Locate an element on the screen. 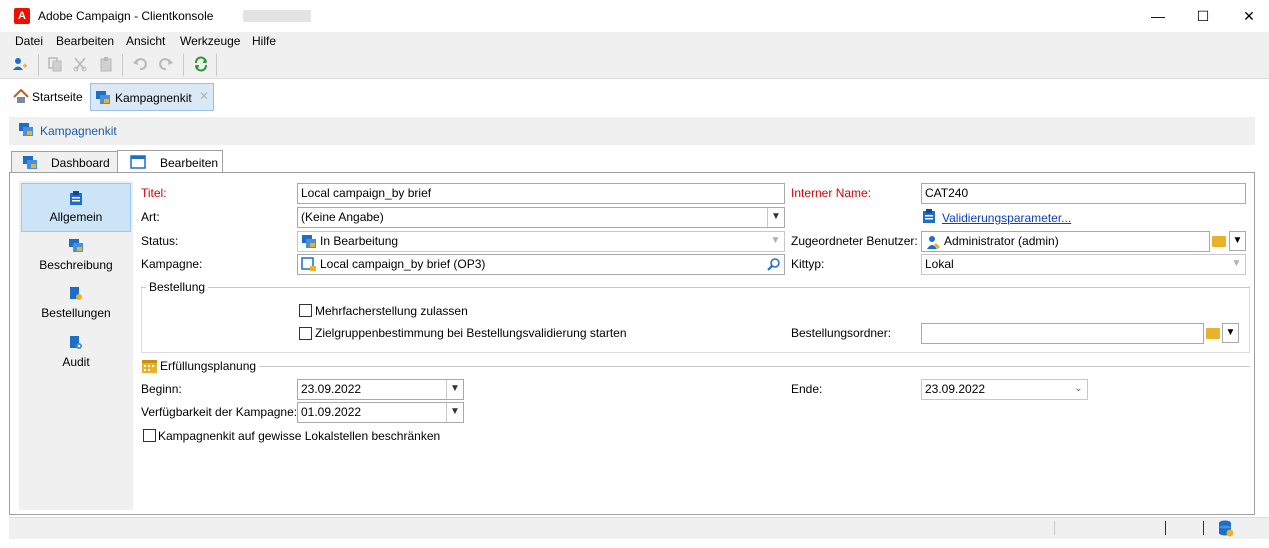  verfuegbarkeit-date-input: 01.09.2022 ▼ is located at coordinates (380, 412).